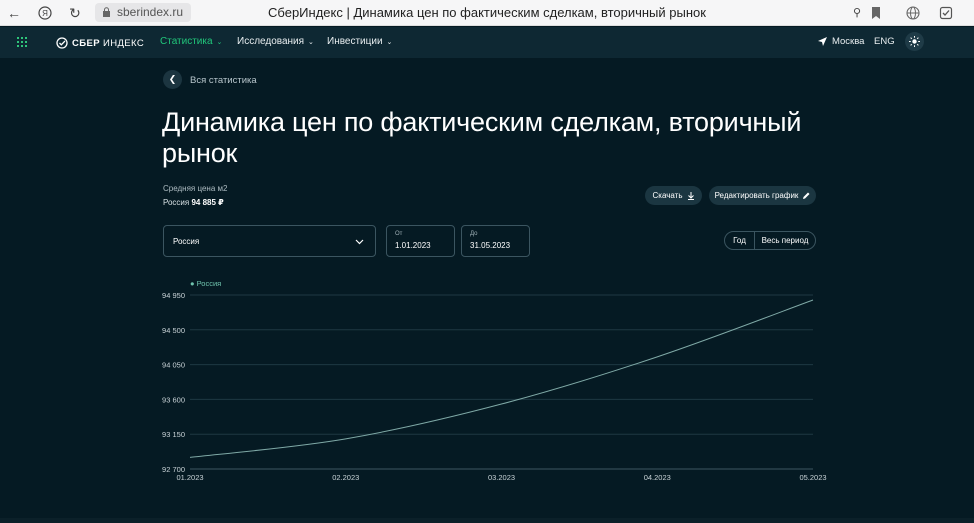 This screenshot has height=523, width=974. What do you see at coordinates (913, 13) in the screenshot?
I see `globe-icon` at bounding box center [913, 13].